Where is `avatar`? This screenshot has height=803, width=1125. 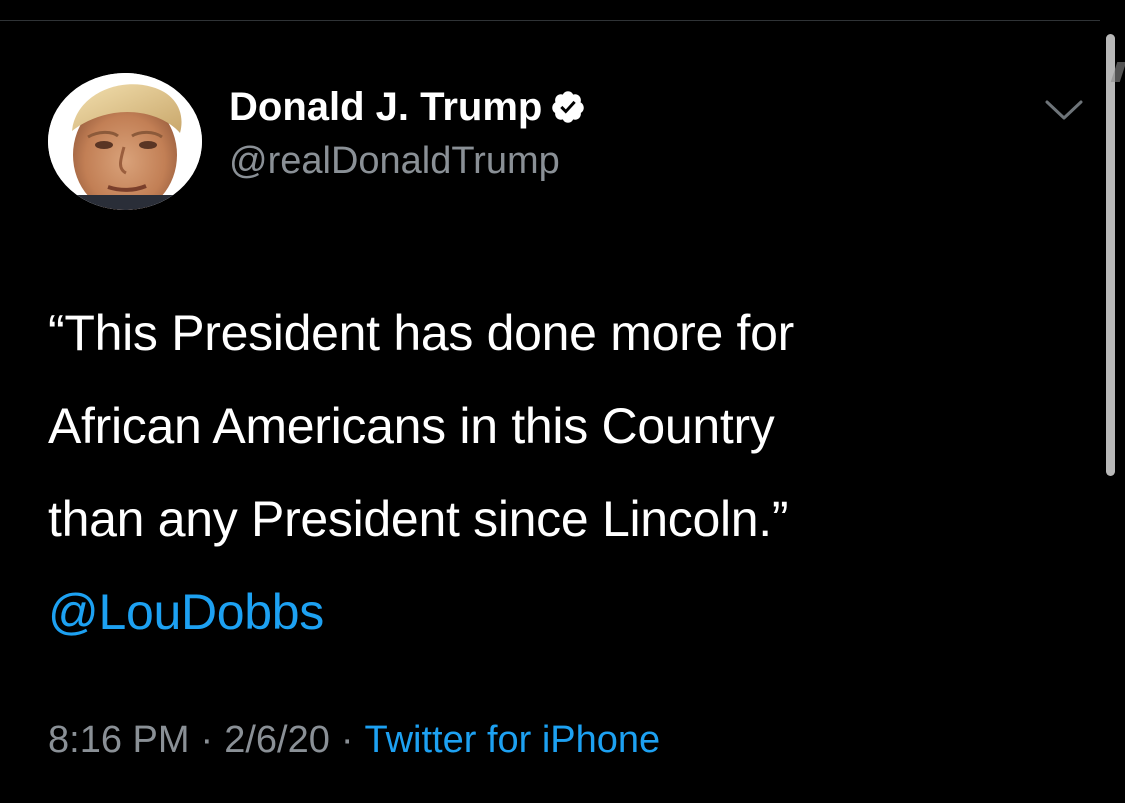 avatar is located at coordinates (125, 141).